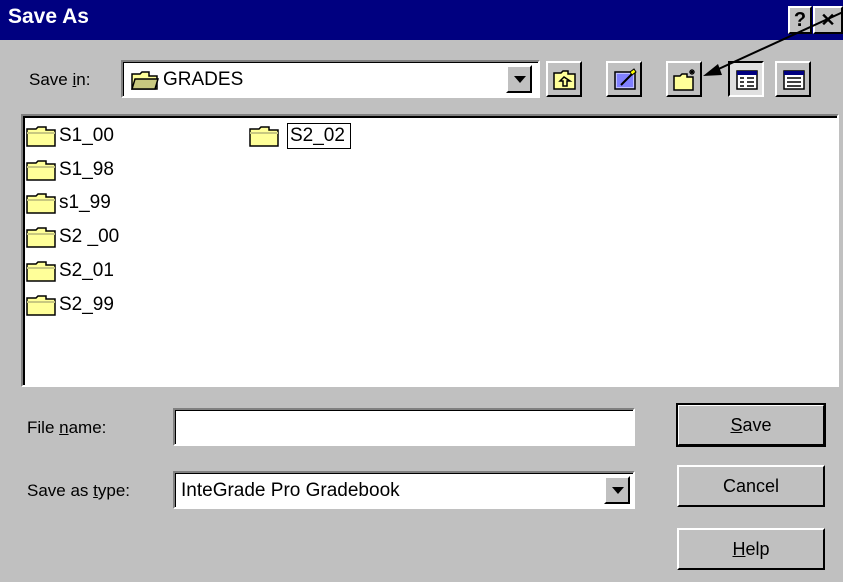  I want to click on list-view-button, so click(746, 79).